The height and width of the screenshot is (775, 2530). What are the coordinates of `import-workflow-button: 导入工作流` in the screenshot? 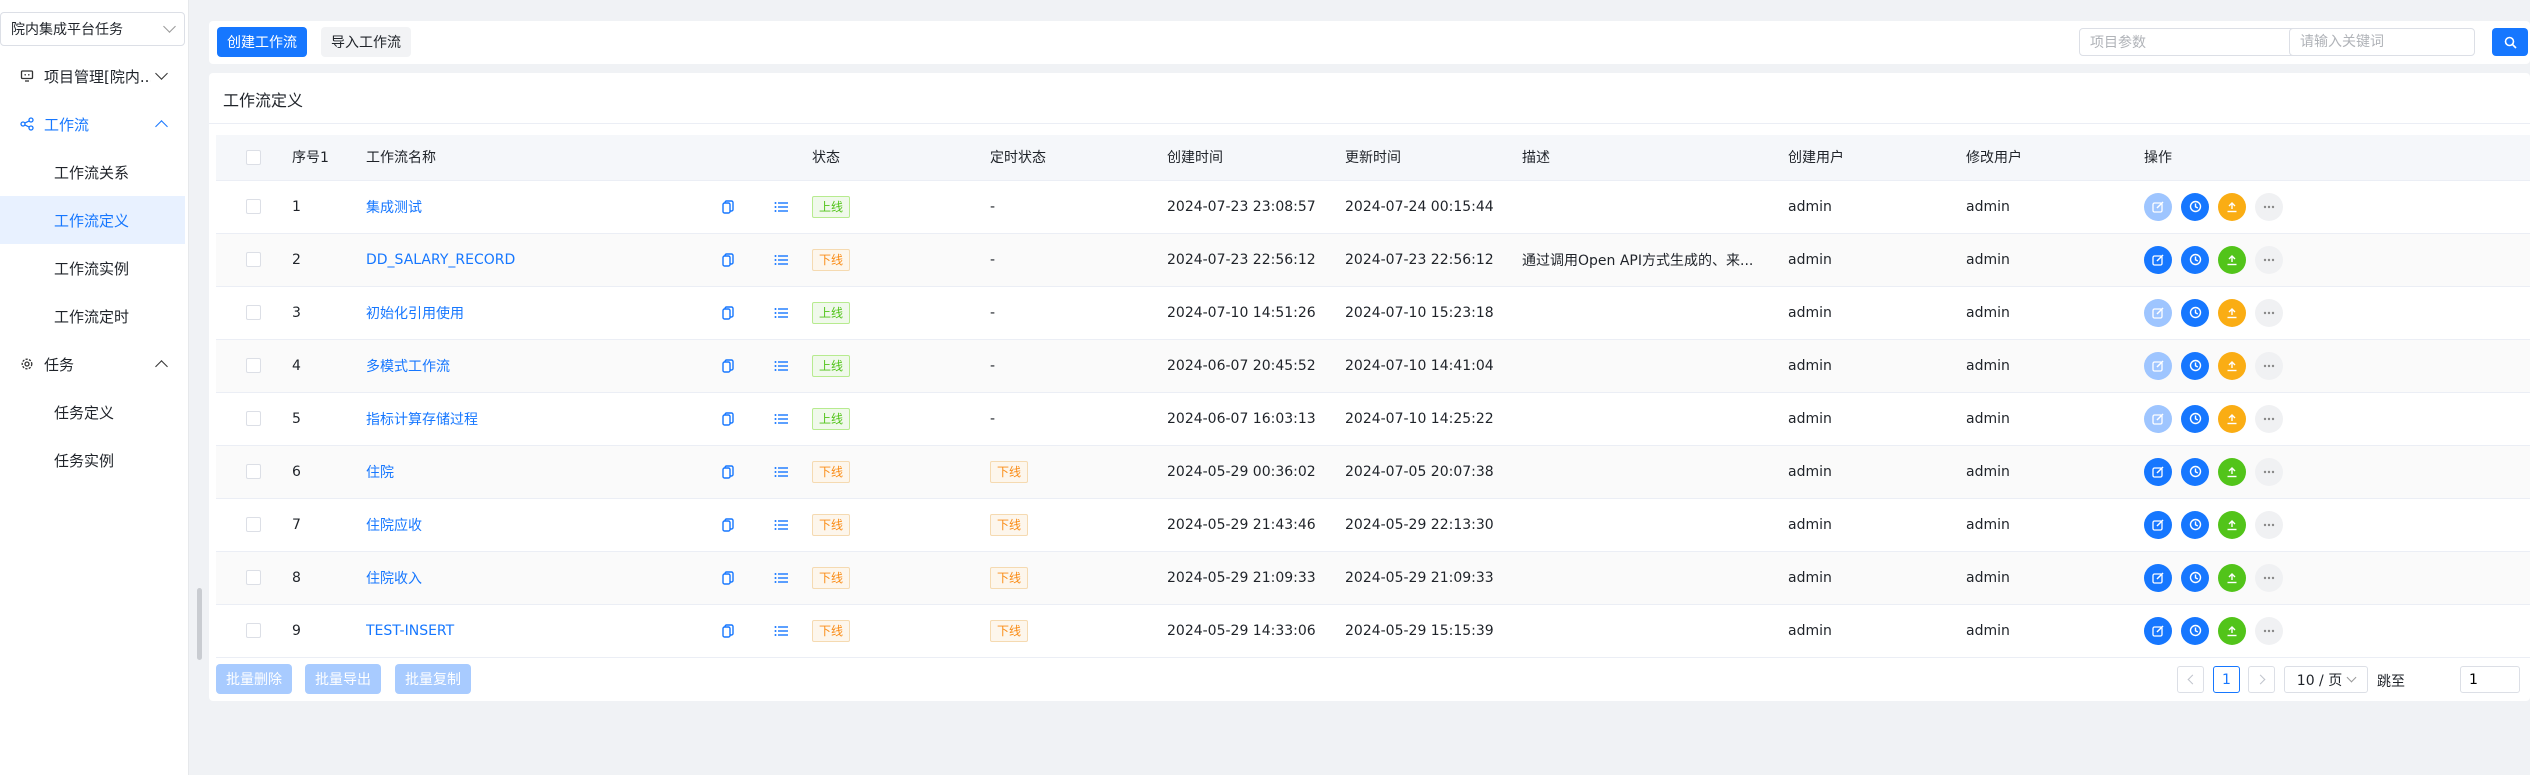 It's located at (366, 42).